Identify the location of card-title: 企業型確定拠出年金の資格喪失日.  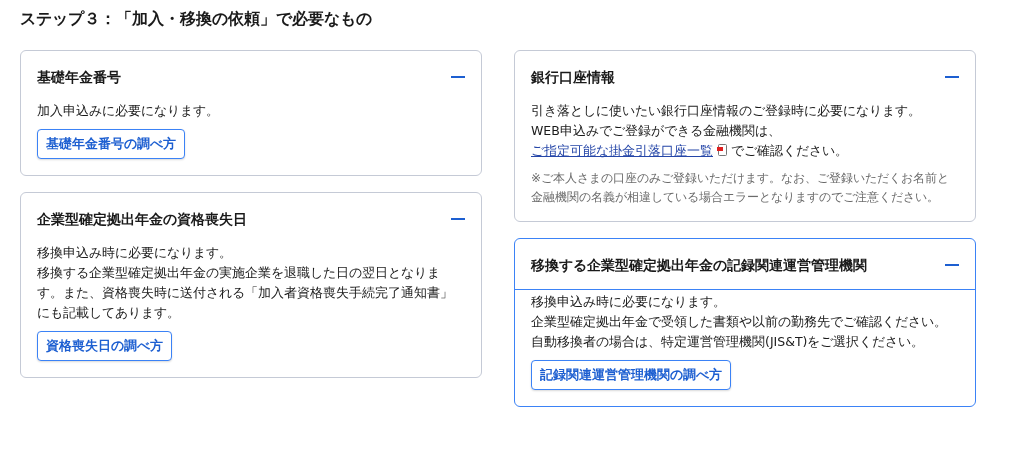
(142, 219).